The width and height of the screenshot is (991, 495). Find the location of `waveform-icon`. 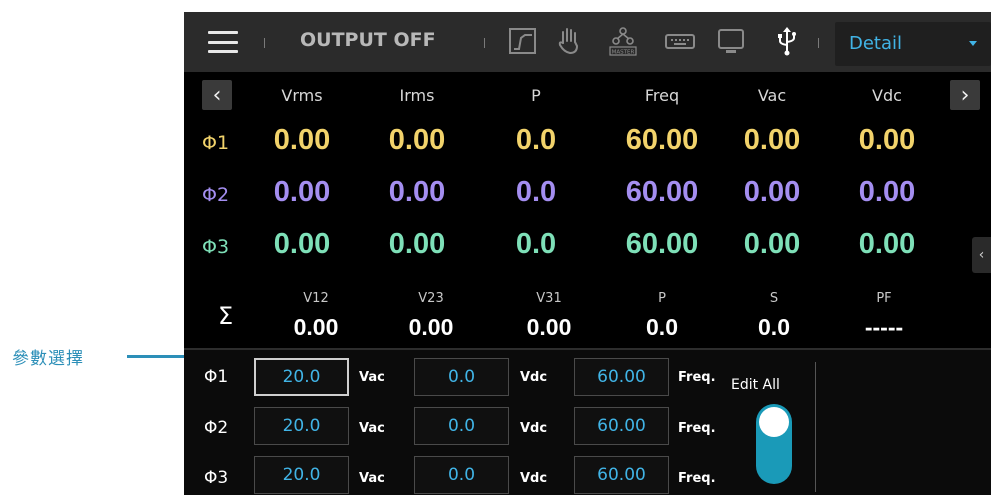

waveform-icon is located at coordinates (523, 41).